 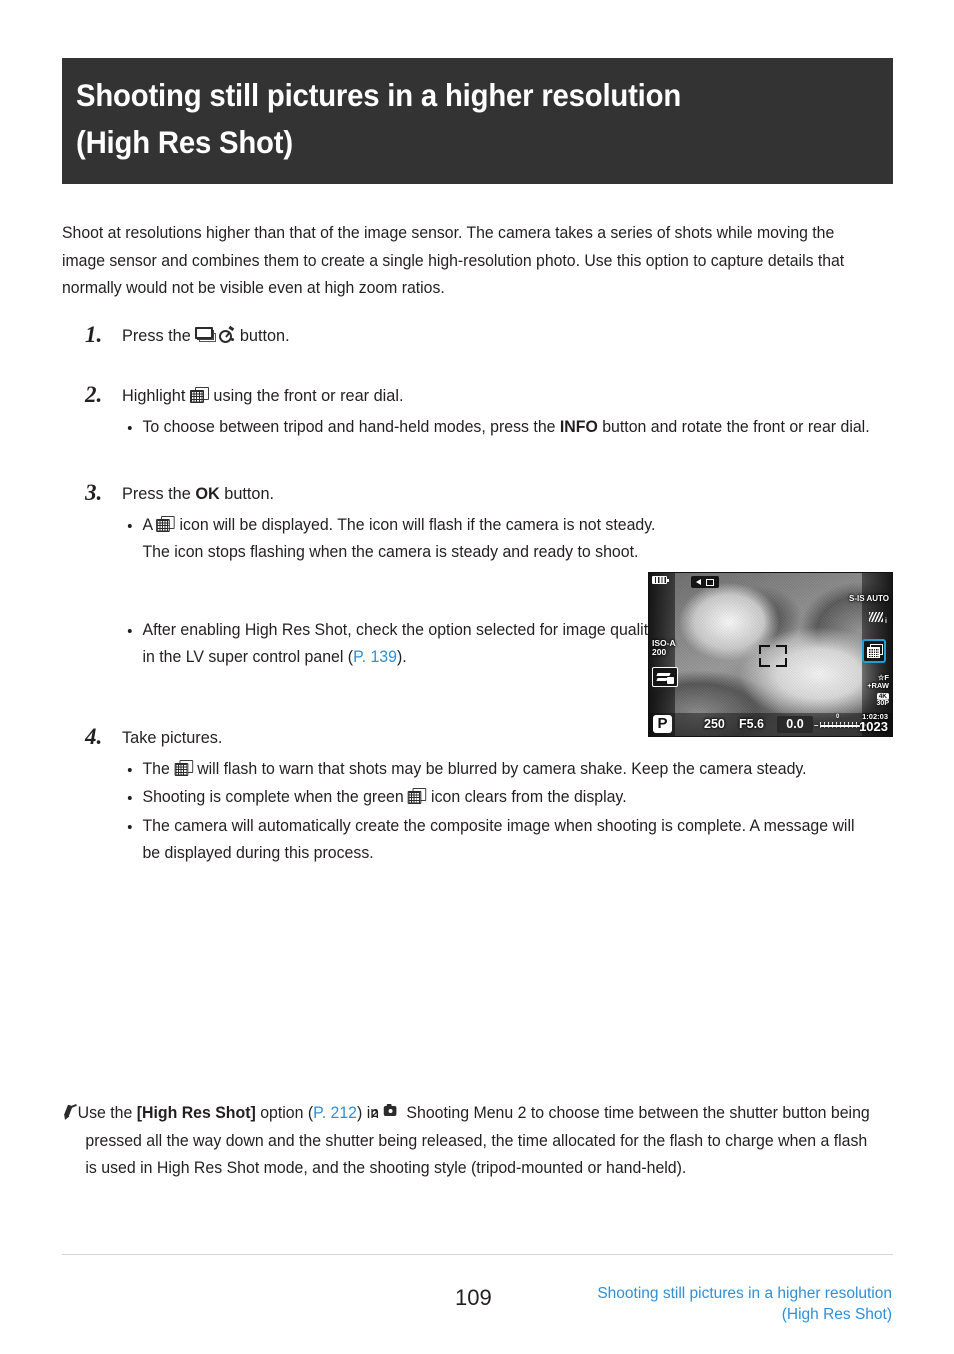 I want to click on shutter-speed-readout: 250, so click(x=714, y=723).